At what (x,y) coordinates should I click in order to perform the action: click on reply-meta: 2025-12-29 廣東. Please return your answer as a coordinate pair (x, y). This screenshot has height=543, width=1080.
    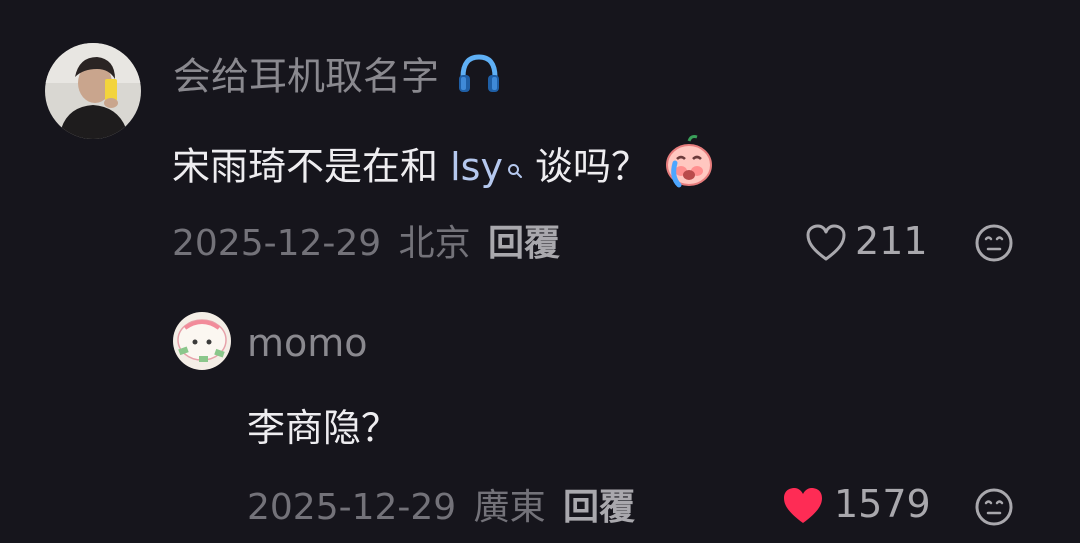
    Looking at the image, I should click on (396, 508).